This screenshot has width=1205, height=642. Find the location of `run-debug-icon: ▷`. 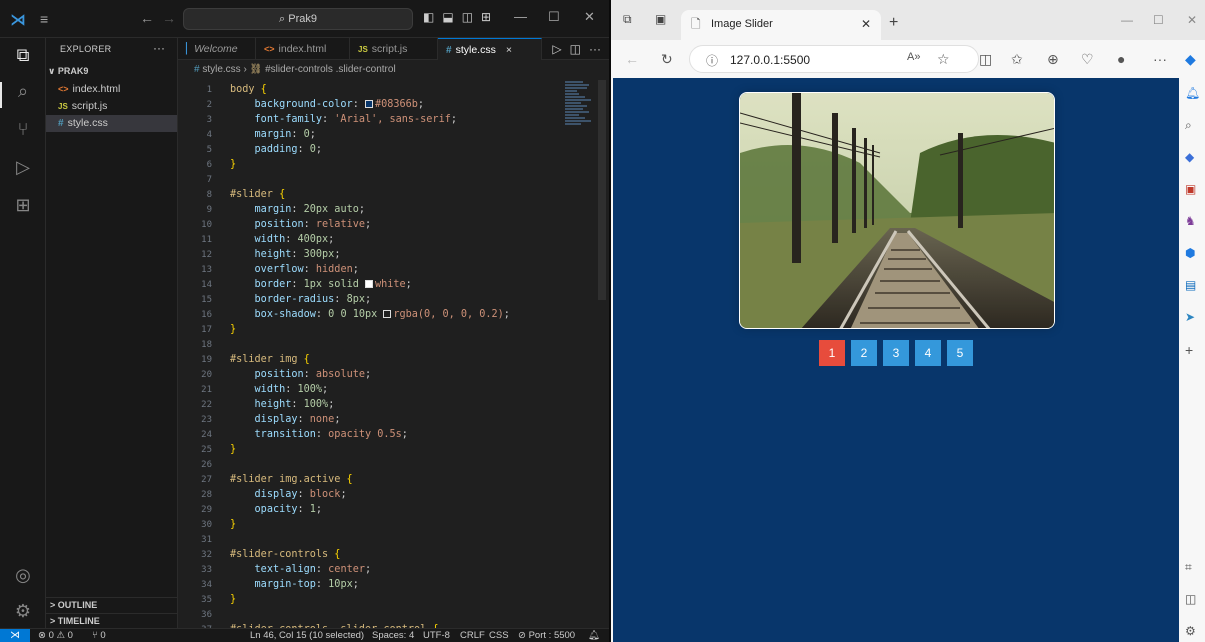

run-debug-icon: ▷ is located at coordinates (23, 167).